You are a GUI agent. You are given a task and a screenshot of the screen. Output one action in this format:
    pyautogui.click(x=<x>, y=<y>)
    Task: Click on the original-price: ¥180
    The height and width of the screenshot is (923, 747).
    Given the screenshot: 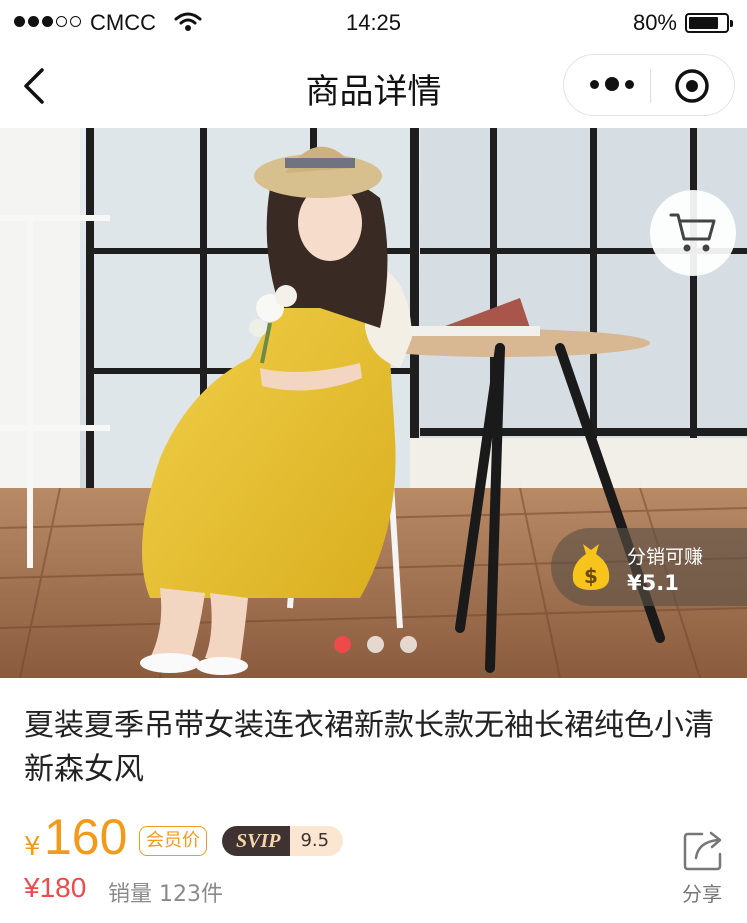 What is the action you would take?
    pyautogui.click(x=55, y=887)
    